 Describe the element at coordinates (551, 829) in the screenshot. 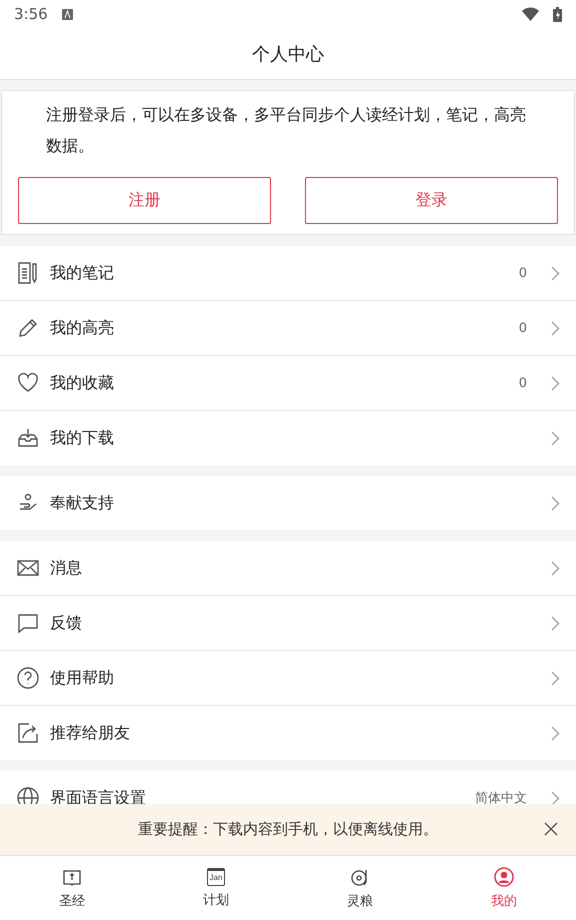

I see `close-button` at that location.